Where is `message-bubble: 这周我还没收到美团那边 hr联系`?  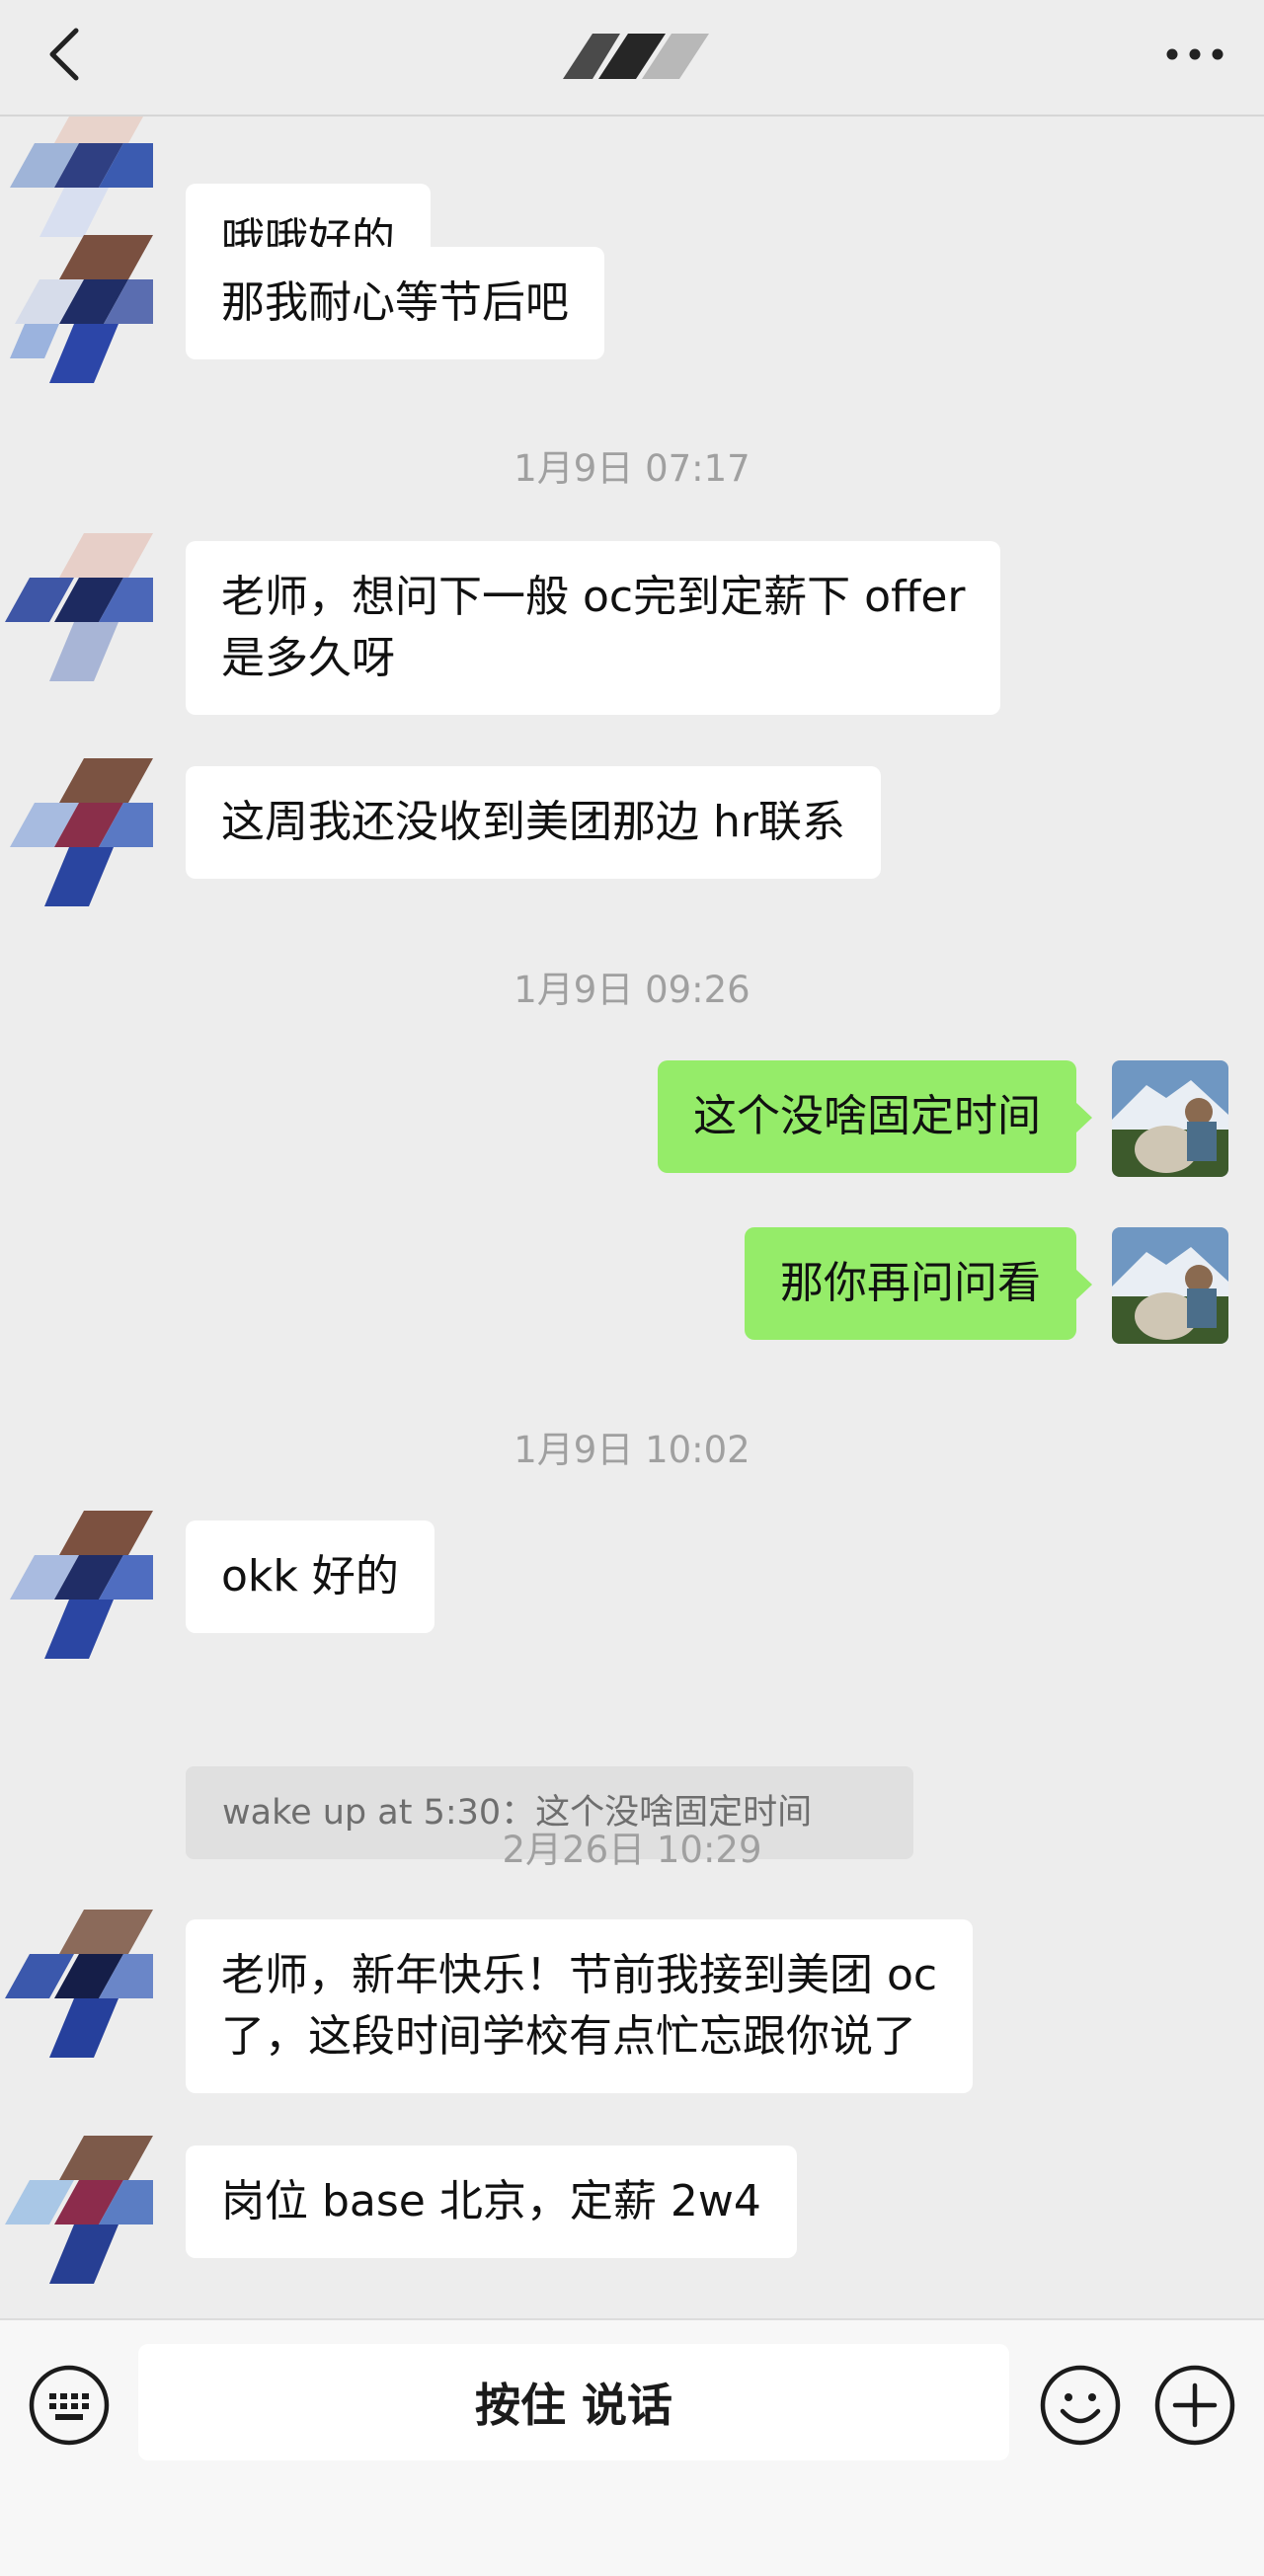 message-bubble: 这周我还没收到美团那边 hr联系 is located at coordinates (533, 822).